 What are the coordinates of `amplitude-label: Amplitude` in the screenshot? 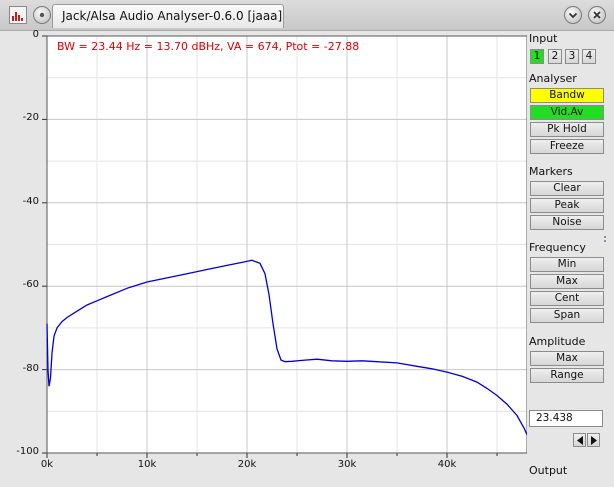 It's located at (557, 341).